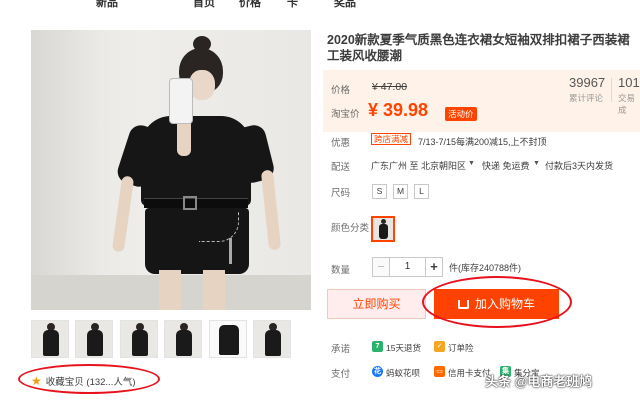  Describe the element at coordinates (478, 48) in the screenshot. I see `product-title: 2020新款夏季气质黑色连衣裙女短袖双排扣裙子西装裙工装风收腰潮` at that location.